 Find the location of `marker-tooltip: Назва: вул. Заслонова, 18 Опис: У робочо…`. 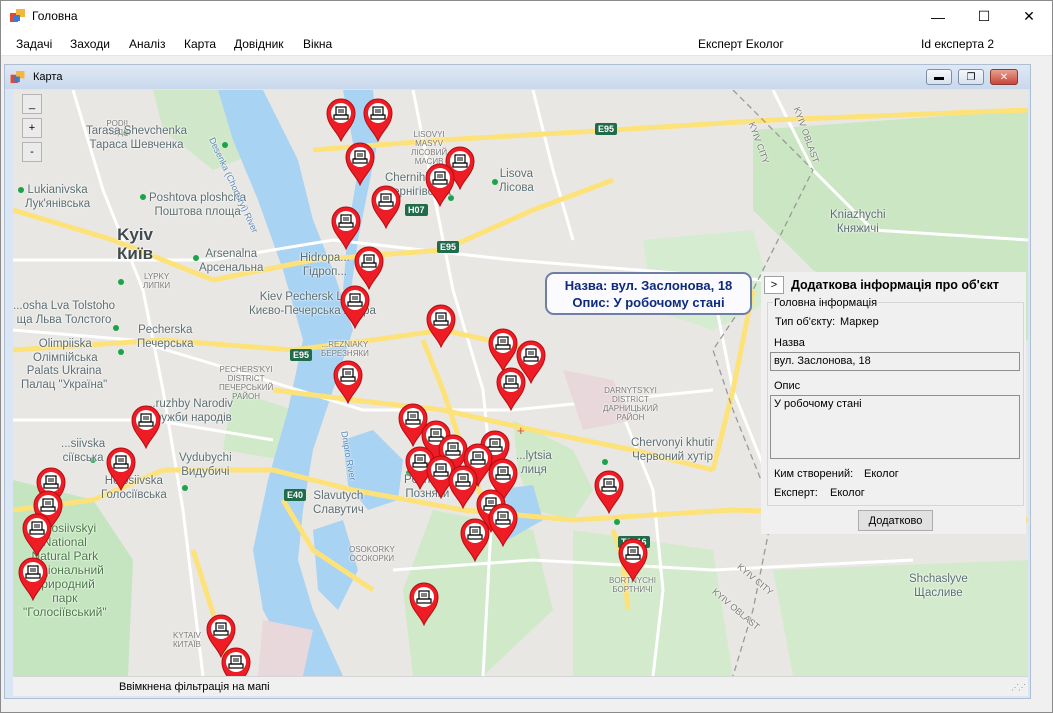

marker-tooltip: Назва: вул. Заслонова, 18 Опис: У робочо… is located at coordinates (648, 293).